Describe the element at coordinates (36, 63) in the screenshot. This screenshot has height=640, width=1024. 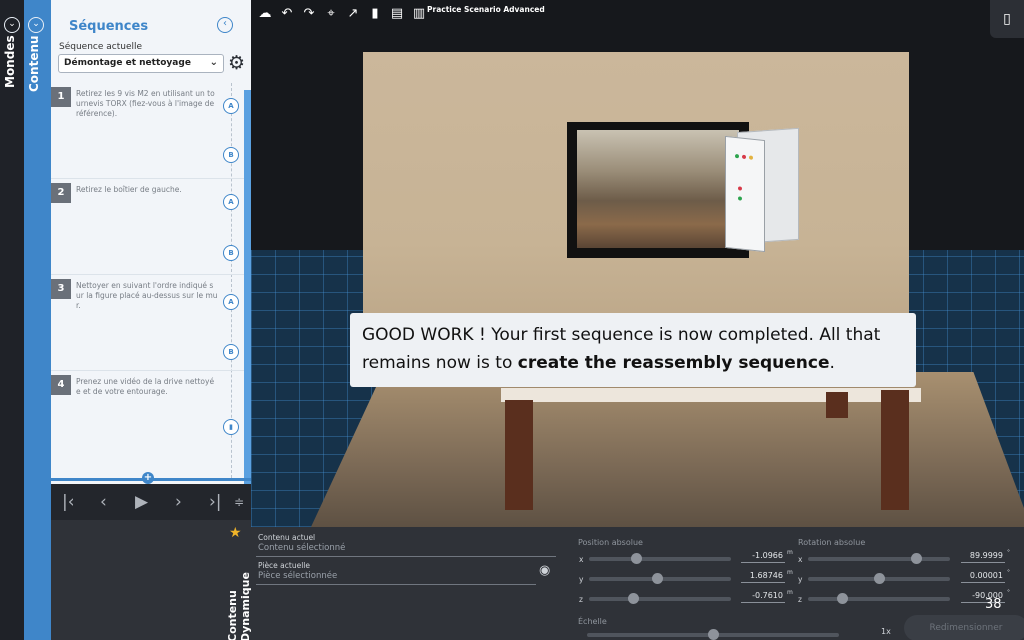
I see `contenu-label: Contenu` at that location.